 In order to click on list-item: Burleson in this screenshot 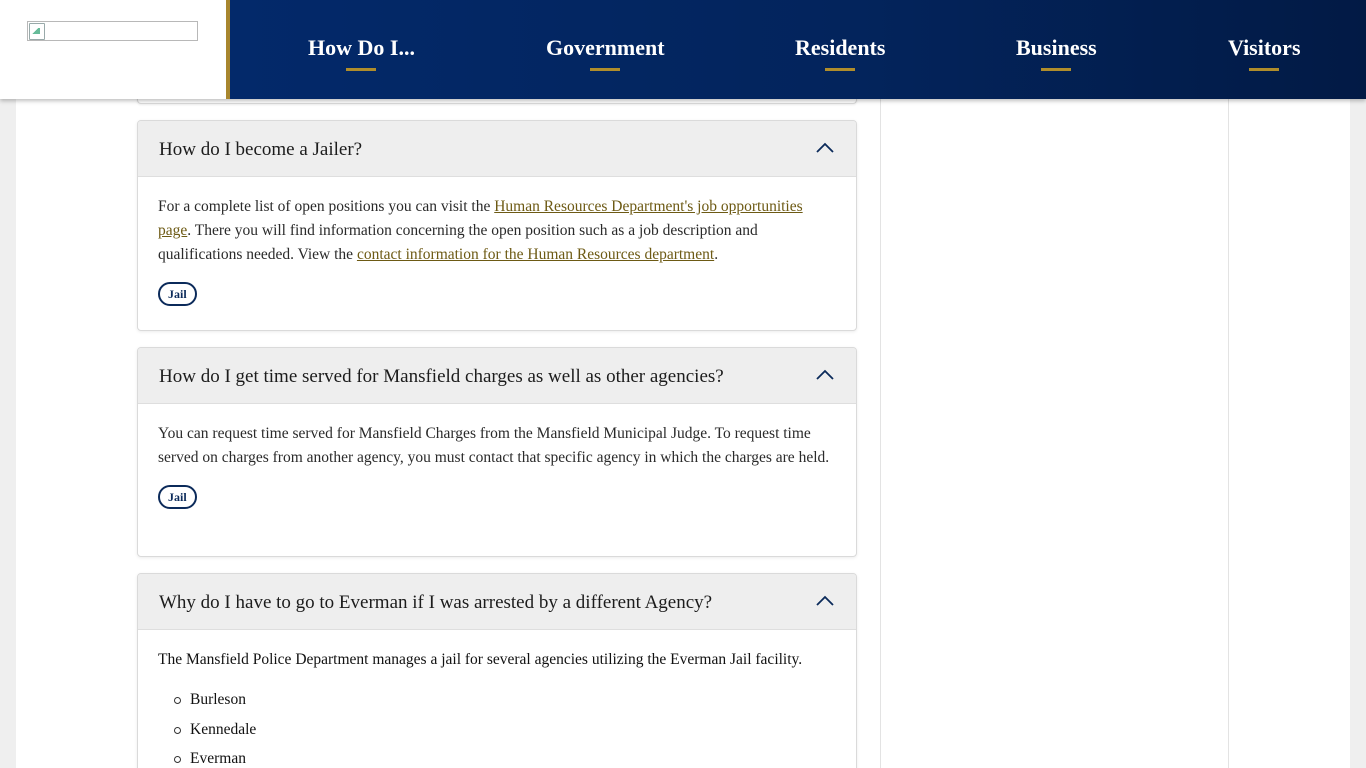, I will do `click(505, 703)`.